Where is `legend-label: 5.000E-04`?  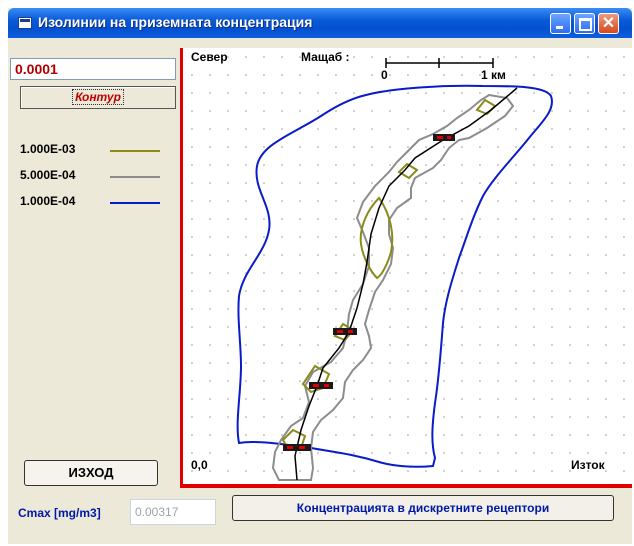 legend-label: 5.000E-04 is located at coordinates (48, 175).